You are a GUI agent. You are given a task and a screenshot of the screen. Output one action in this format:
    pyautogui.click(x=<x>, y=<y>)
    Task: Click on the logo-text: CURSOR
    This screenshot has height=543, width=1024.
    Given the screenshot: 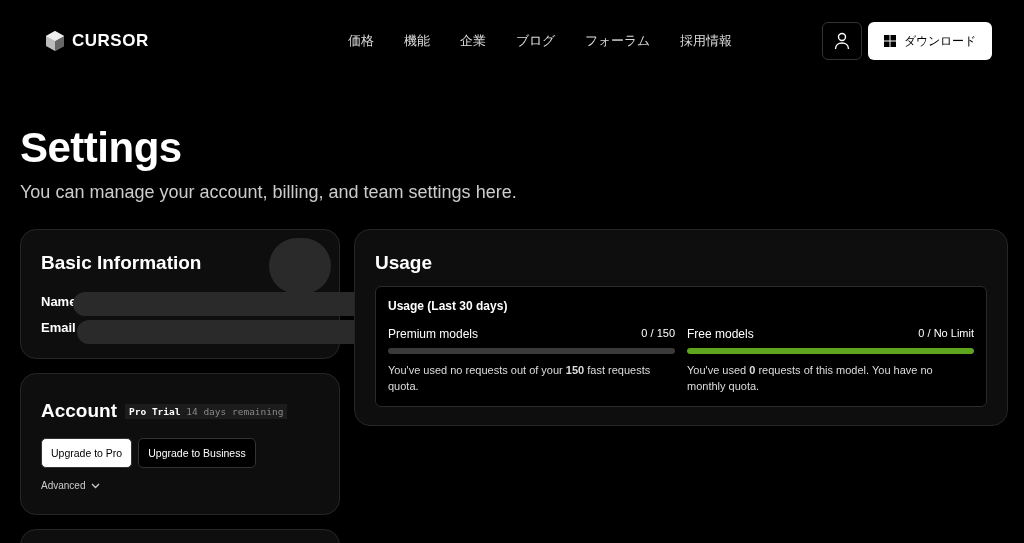 What is the action you would take?
    pyautogui.click(x=110, y=41)
    